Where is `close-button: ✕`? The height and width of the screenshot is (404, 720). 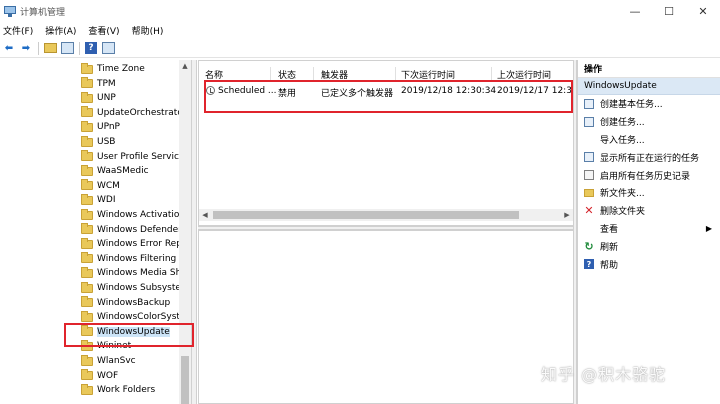 close-button: ✕ is located at coordinates (703, 11).